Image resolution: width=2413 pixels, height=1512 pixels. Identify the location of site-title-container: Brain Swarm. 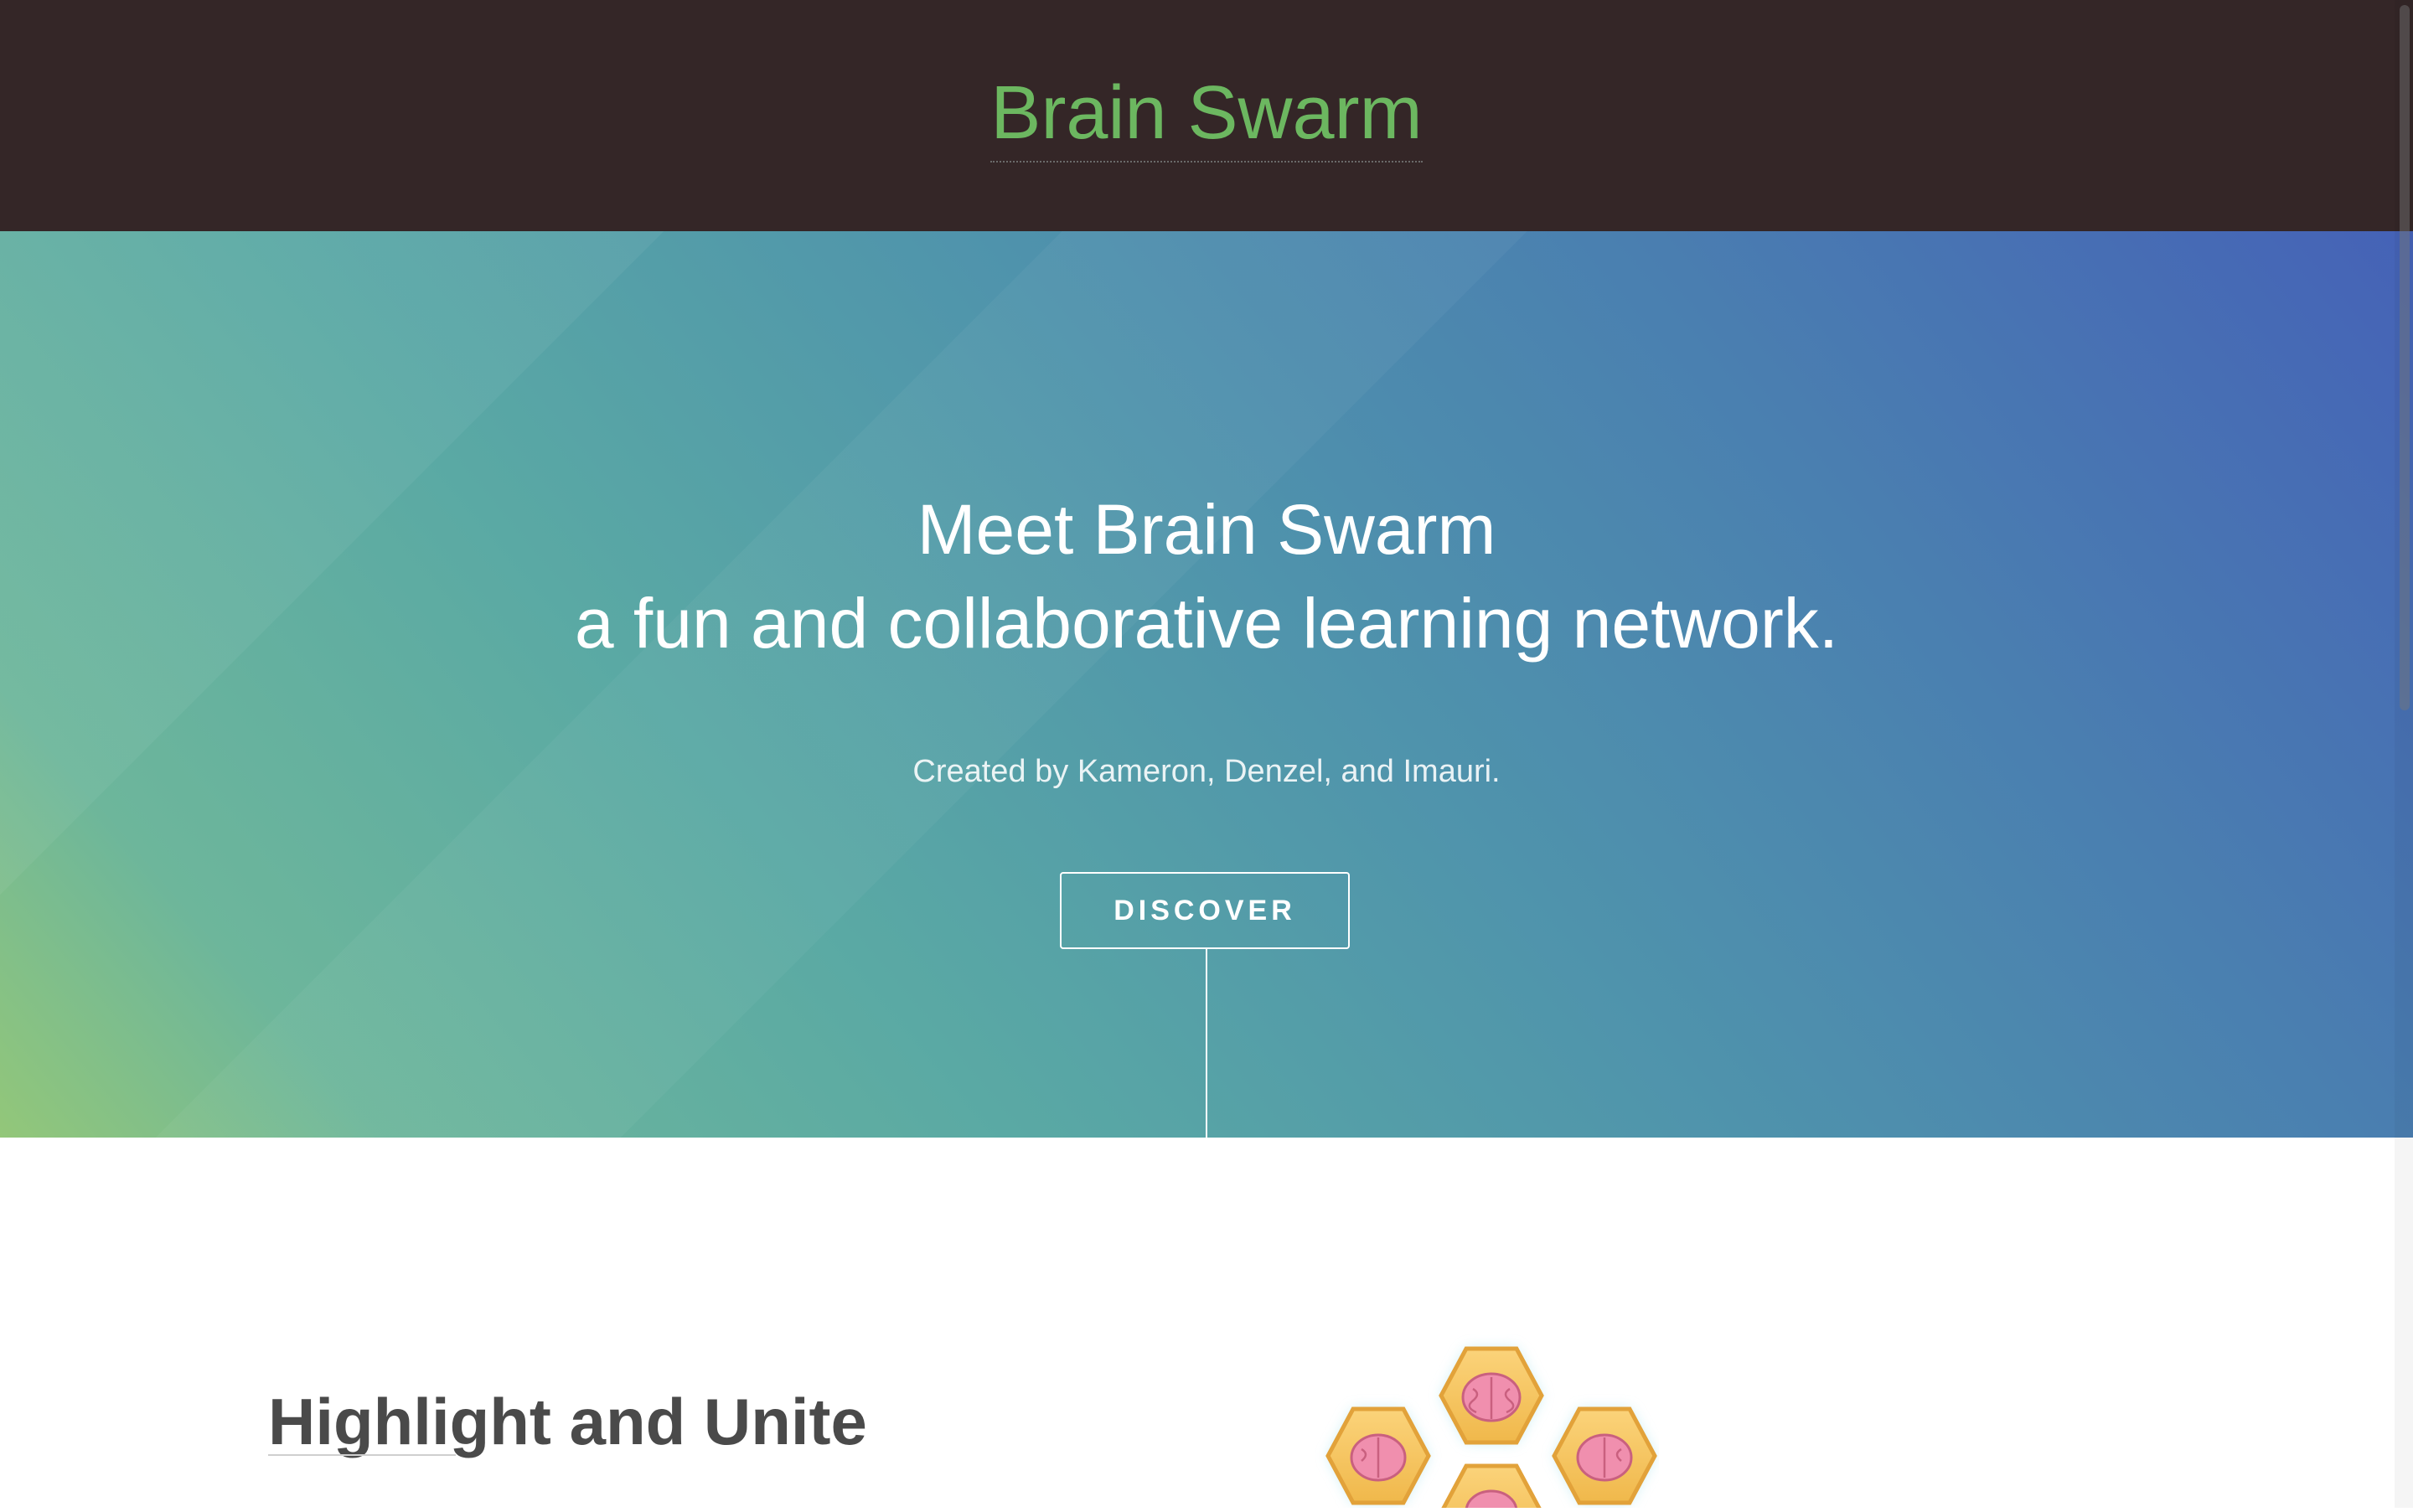
(1206, 115).